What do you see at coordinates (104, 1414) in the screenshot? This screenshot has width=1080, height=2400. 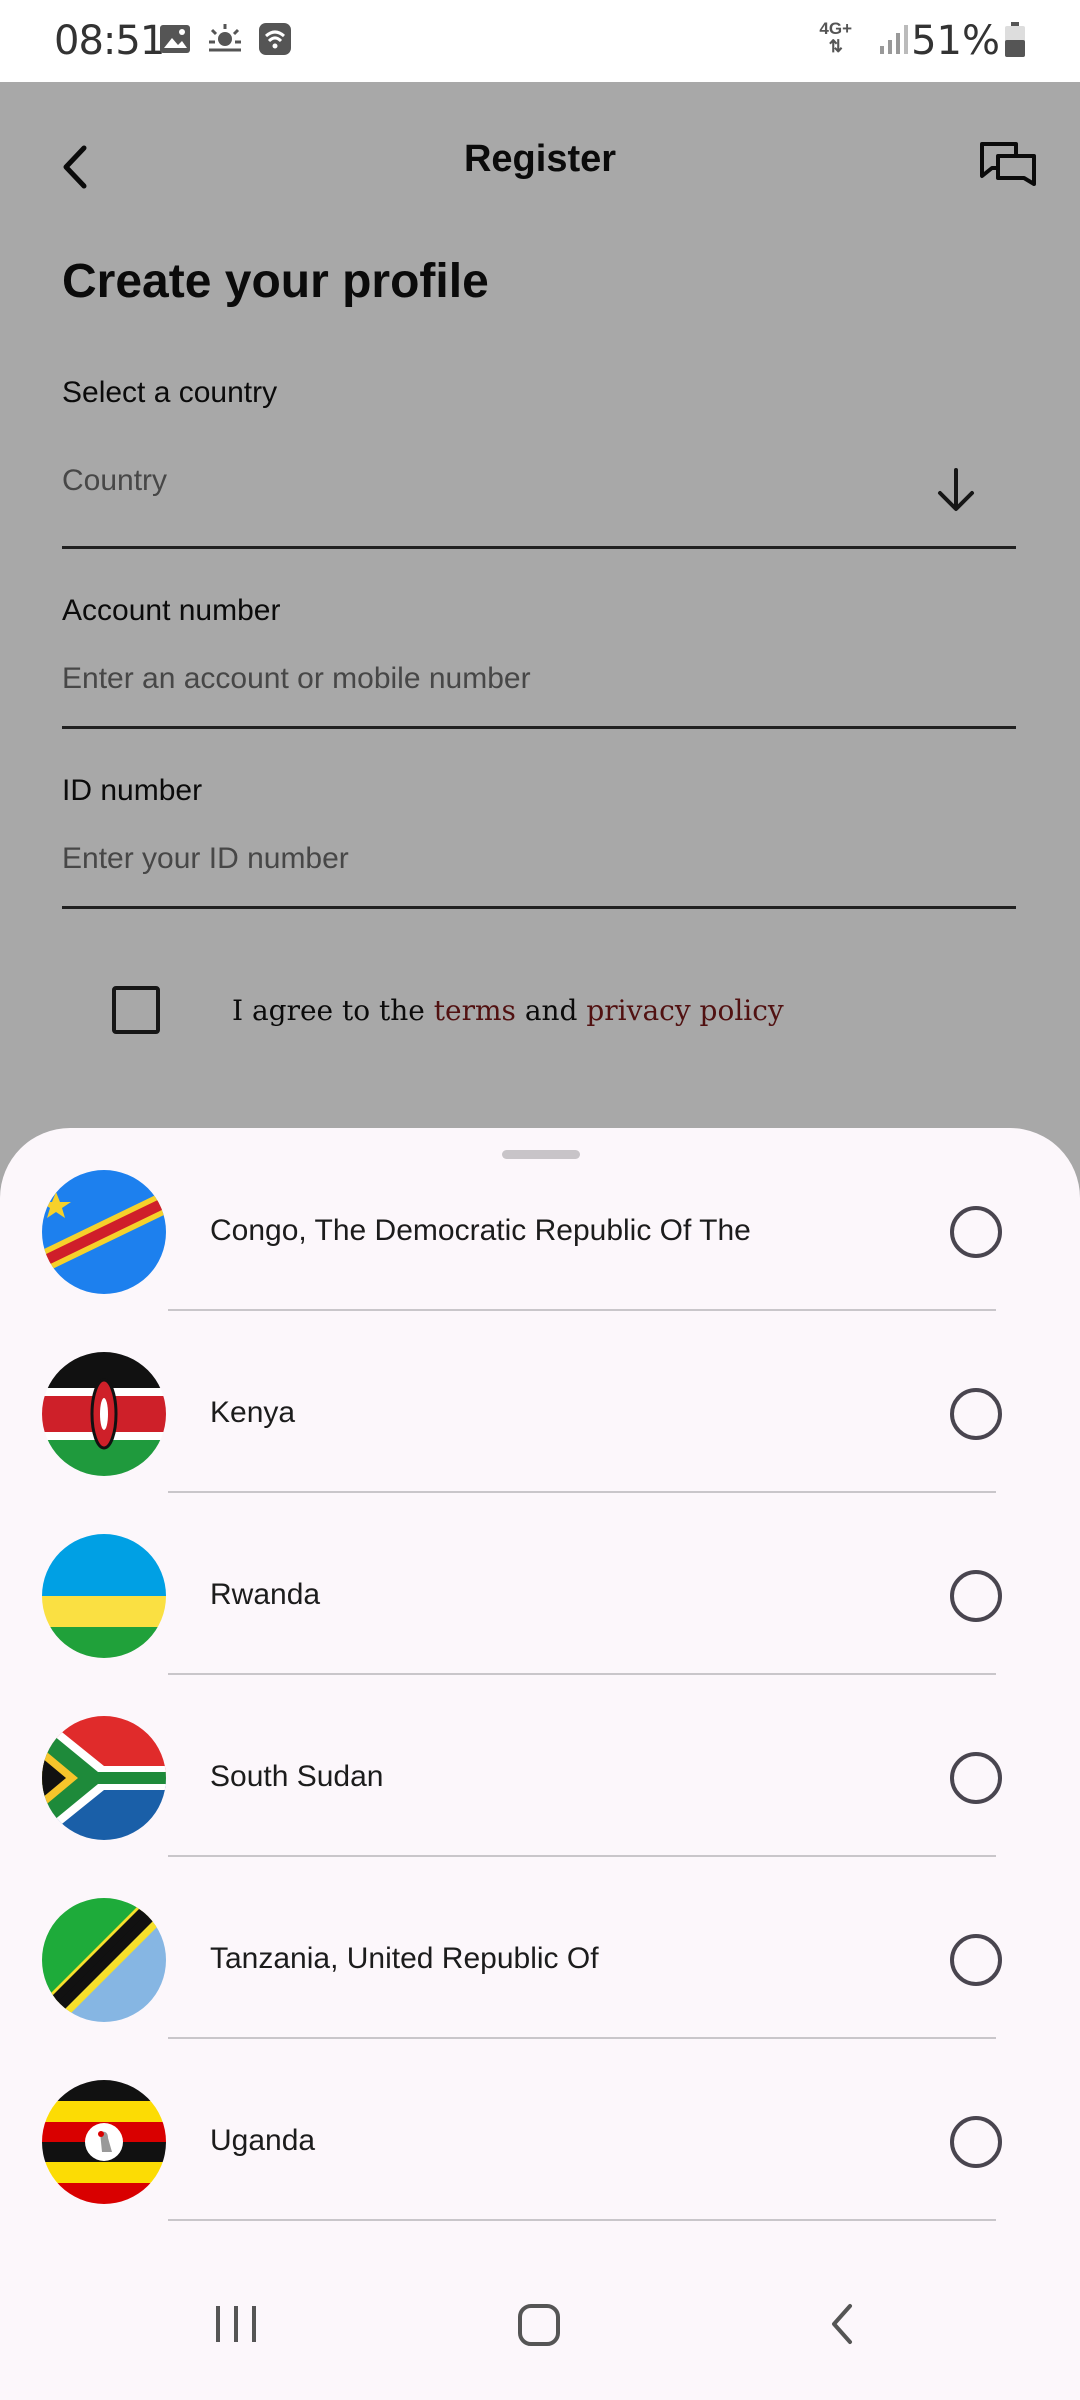 I see `kenya-flag-icon` at bounding box center [104, 1414].